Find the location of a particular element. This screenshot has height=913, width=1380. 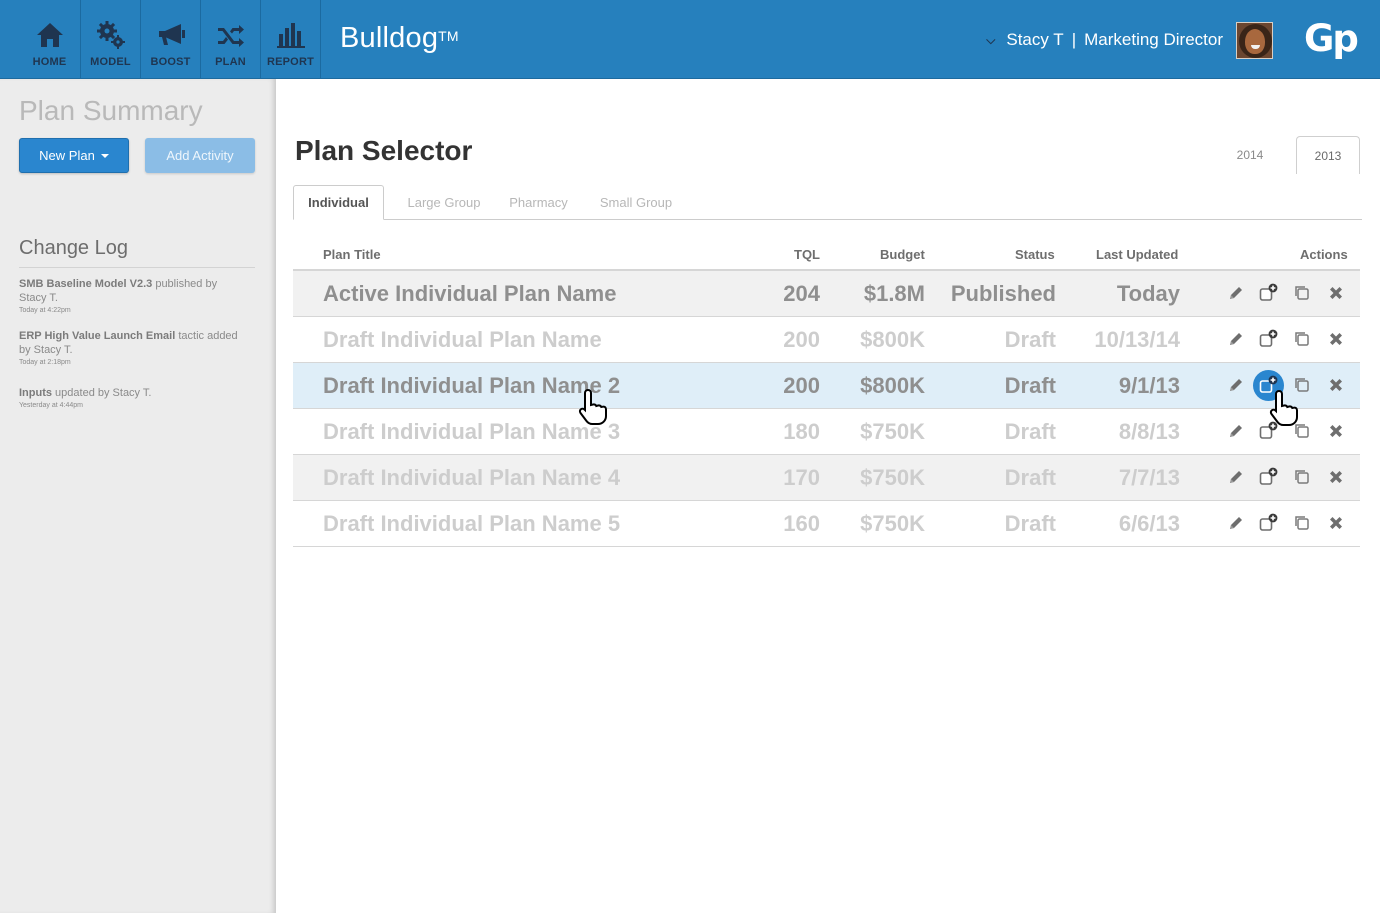

col-tql: TQL is located at coordinates (807, 254).